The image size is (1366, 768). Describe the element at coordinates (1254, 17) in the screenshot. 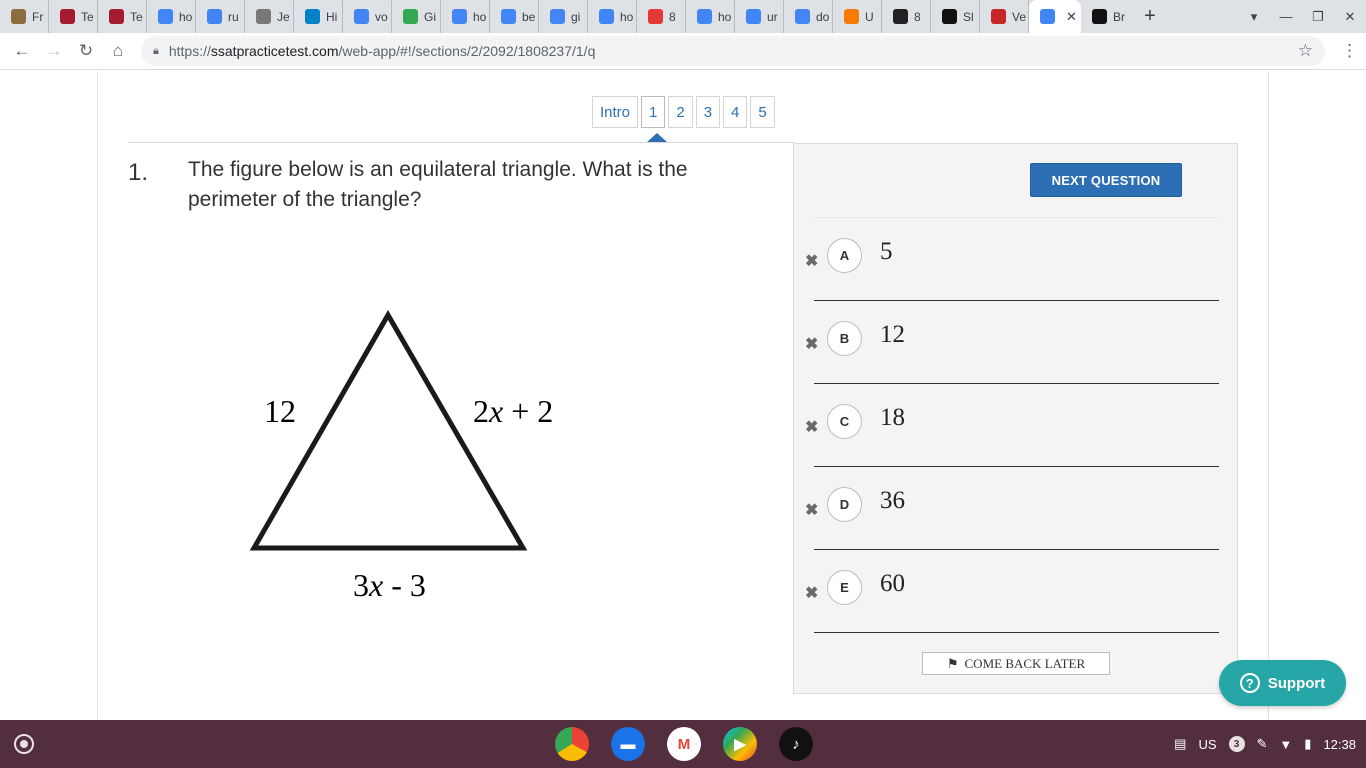

I see `tab-search-icon: ▾` at that location.